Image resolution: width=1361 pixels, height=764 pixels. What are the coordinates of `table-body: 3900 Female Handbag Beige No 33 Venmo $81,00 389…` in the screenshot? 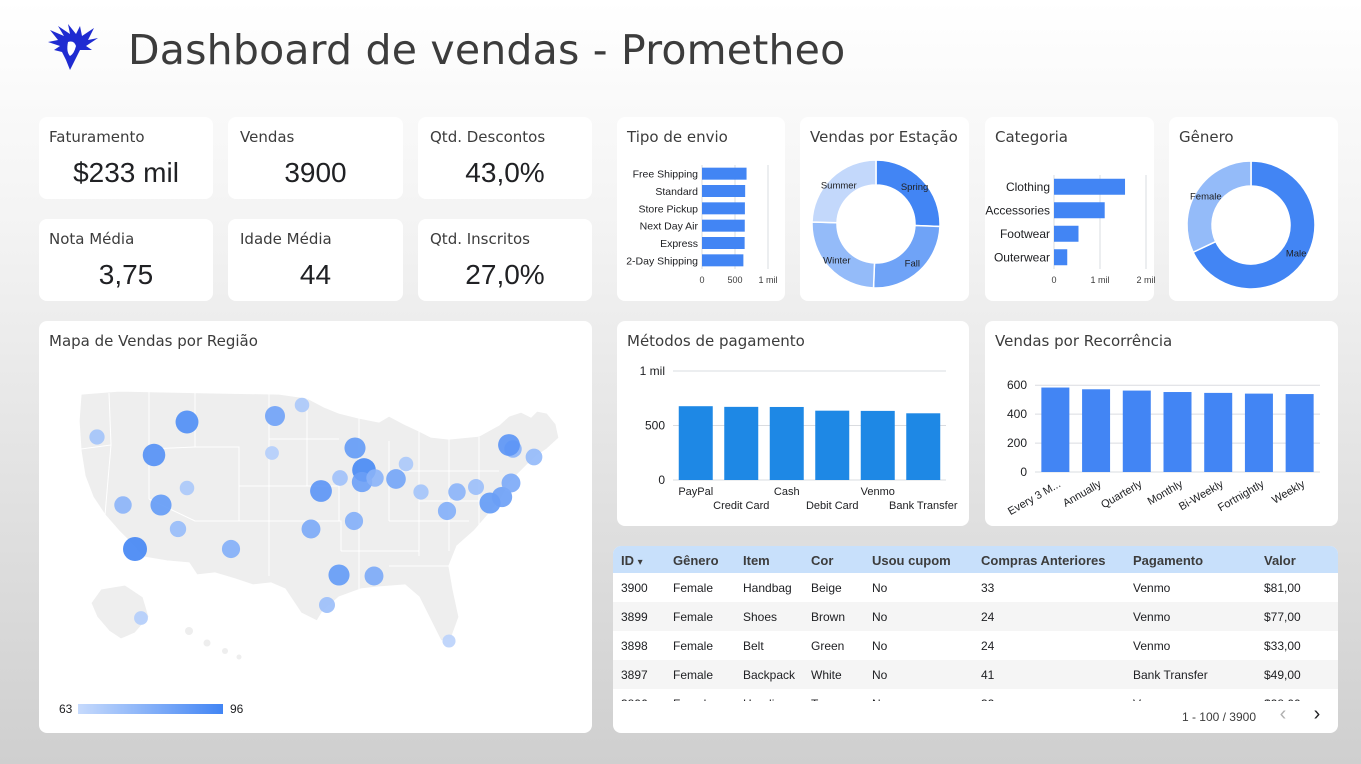 It's located at (975, 637).